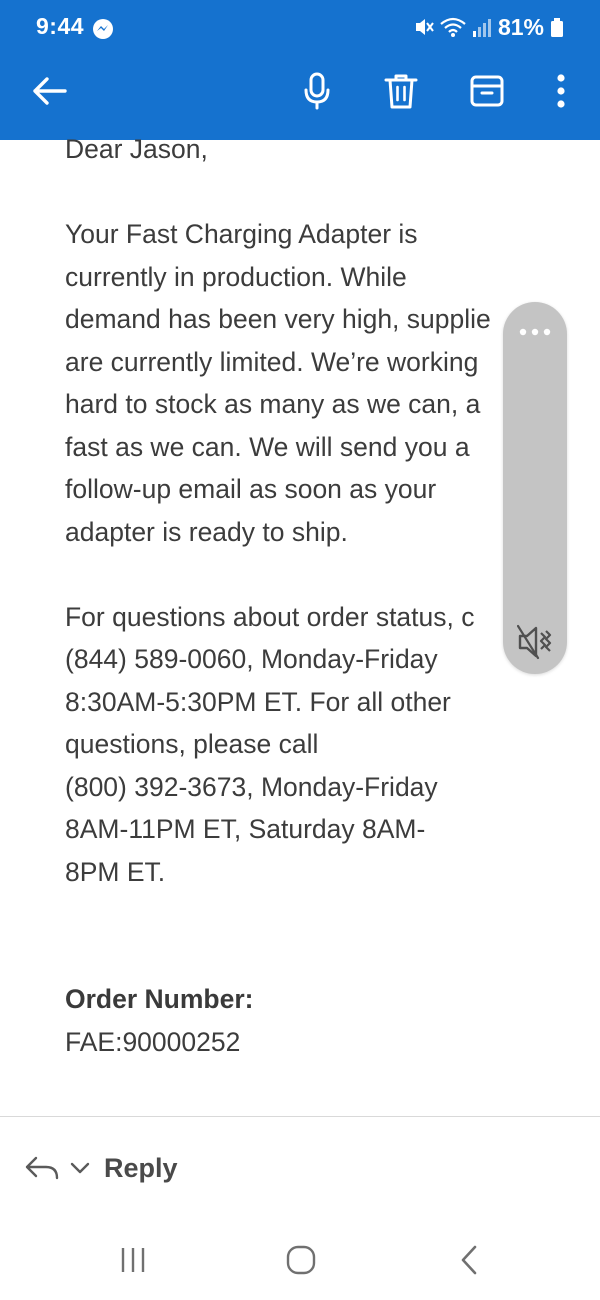 The image size is (600, 1300). What do you see at coordinates (300, 1116) in the screenshot?
I see `divider` at bounding box center [300, 1116].